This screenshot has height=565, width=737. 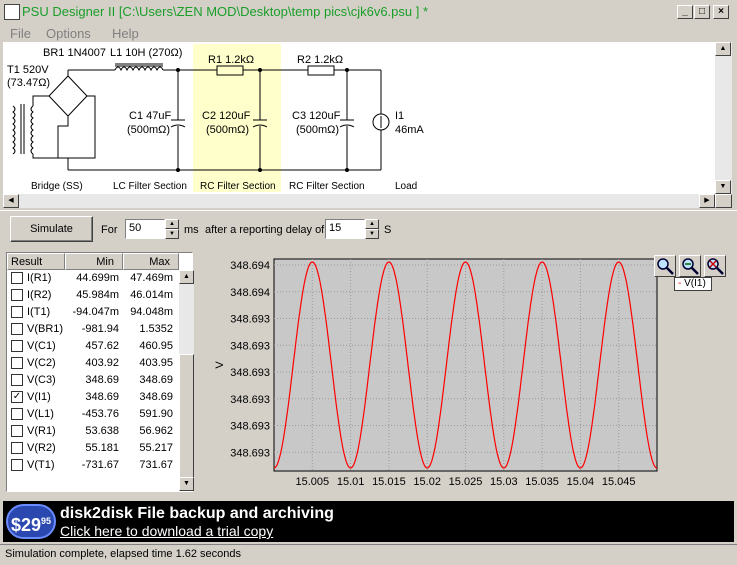 What do you see at coordinates (11, 201) in the screenshot?
I see `scroll-left-button: ◀` at bounding box center [11, 201].